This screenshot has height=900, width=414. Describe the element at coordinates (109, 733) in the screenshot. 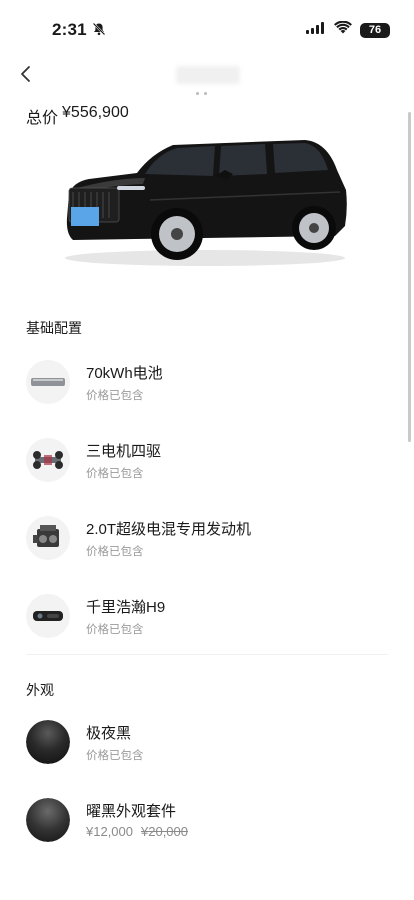

I see `item-name: 极夜黑` at that location.